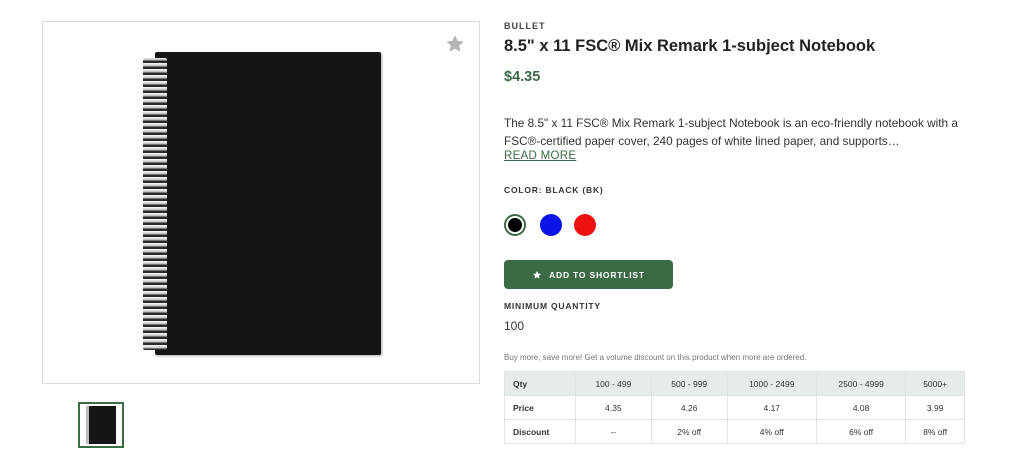  I want to click on red-dot, so click(585, 225).